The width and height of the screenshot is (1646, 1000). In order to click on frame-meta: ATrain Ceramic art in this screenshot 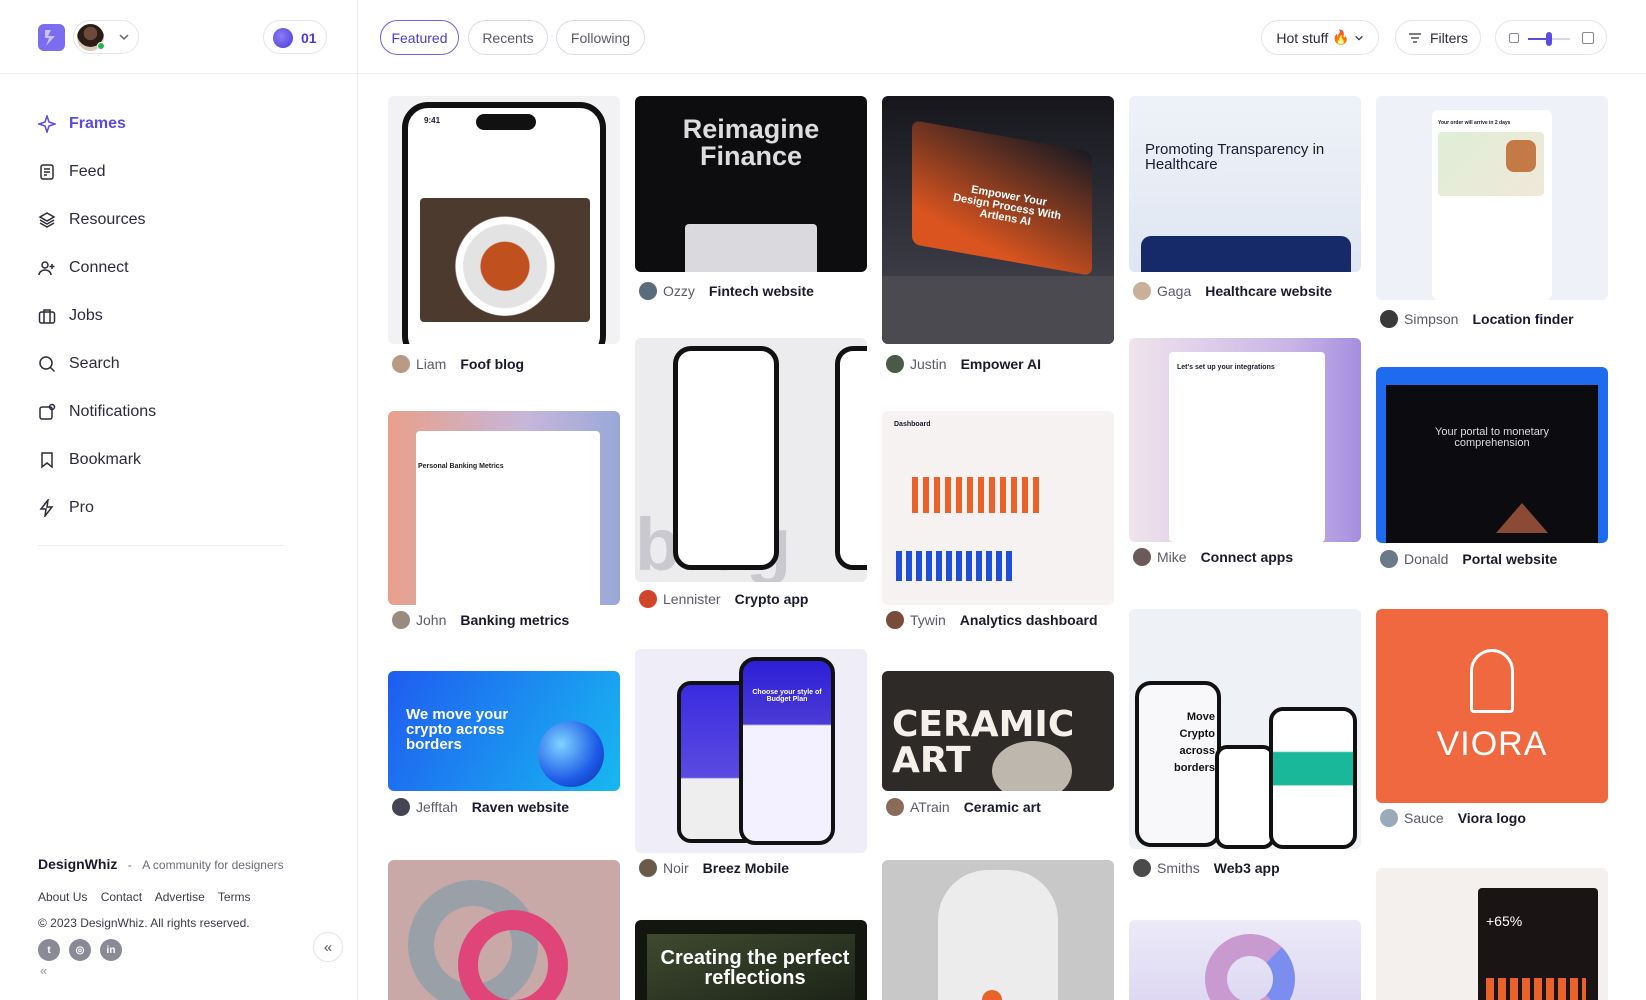, I will do `click(963, 807)`.